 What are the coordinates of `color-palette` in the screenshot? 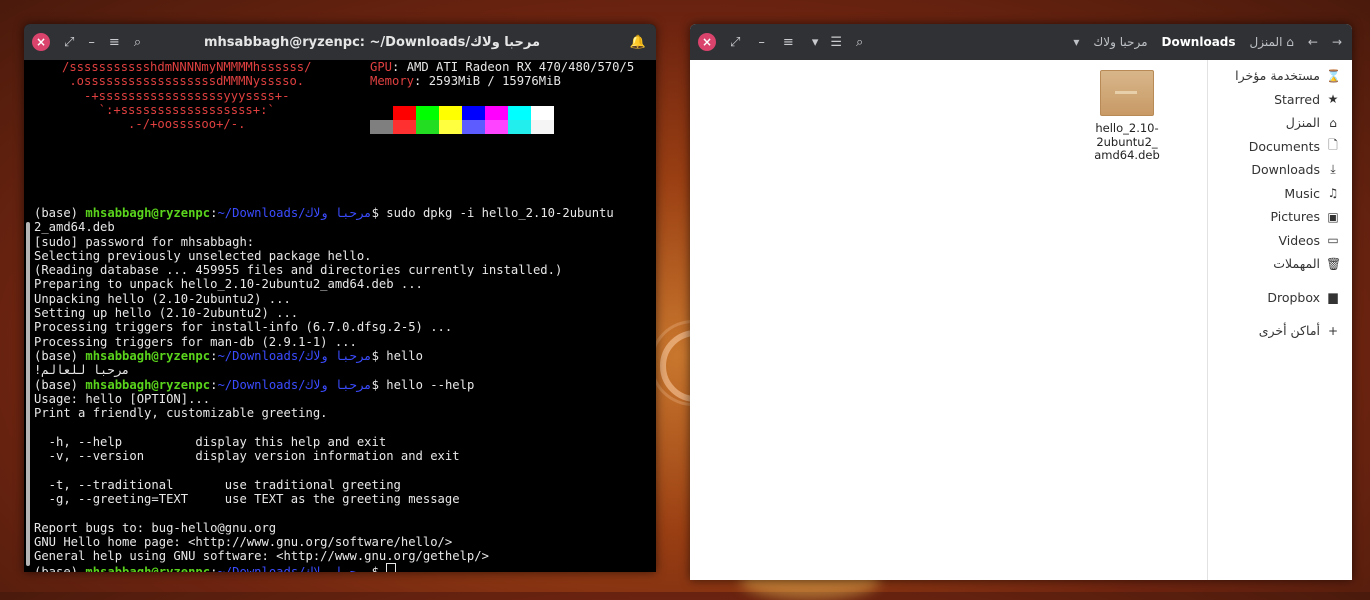 It's located at (462, 120).